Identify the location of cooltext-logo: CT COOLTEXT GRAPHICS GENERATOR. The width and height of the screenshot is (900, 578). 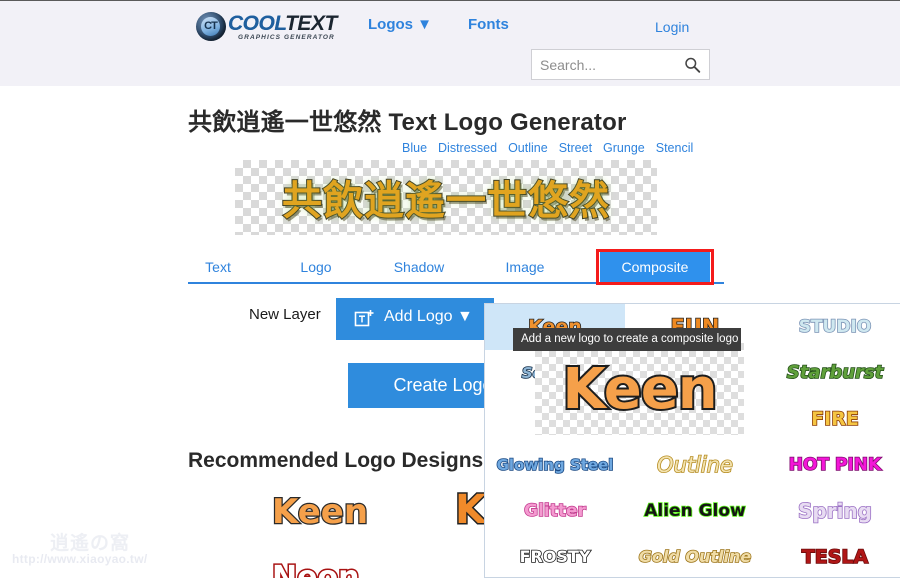
(270, 27).